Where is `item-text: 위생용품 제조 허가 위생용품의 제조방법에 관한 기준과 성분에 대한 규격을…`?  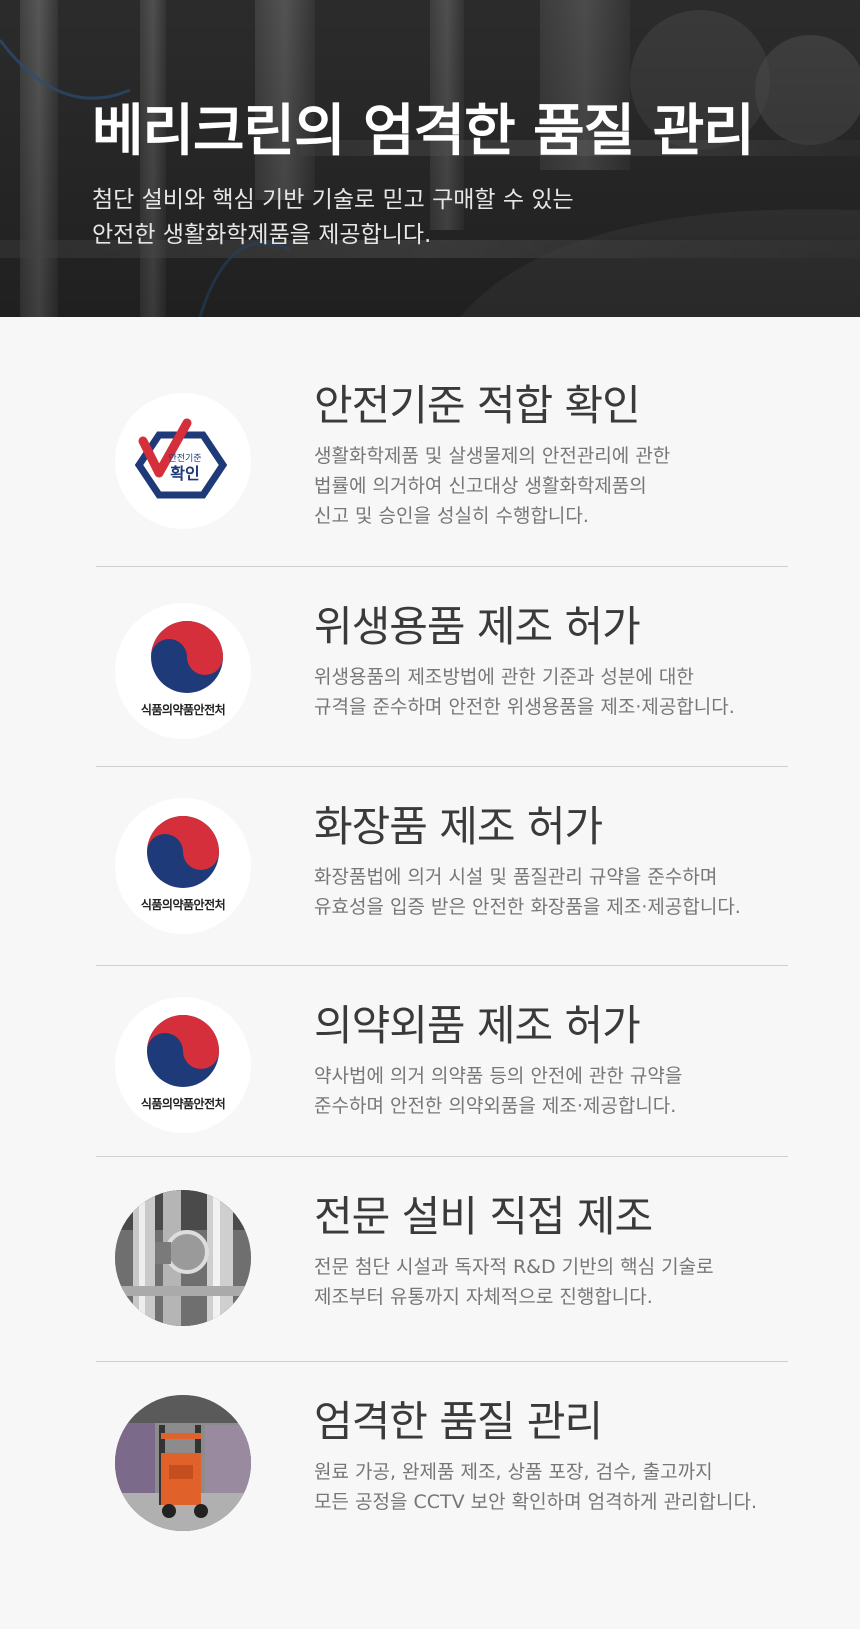 item-text: 위생용품 제조 허가 위생용품의 제조방법에 관한 기준과 성분에 대한 규격을… is located at coordinates (554, 662).